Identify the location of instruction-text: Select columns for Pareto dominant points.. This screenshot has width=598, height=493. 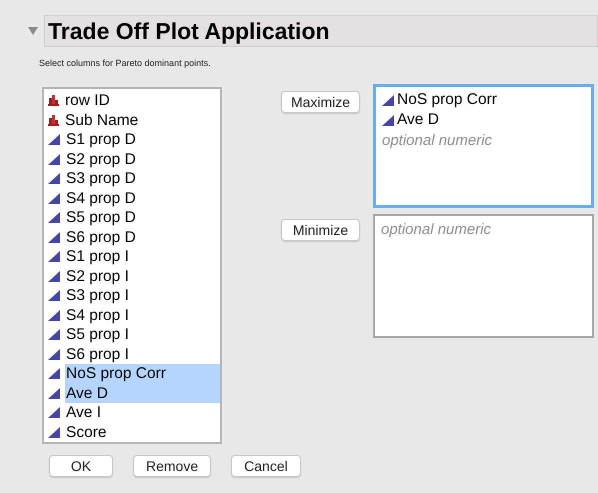
(125, 63).